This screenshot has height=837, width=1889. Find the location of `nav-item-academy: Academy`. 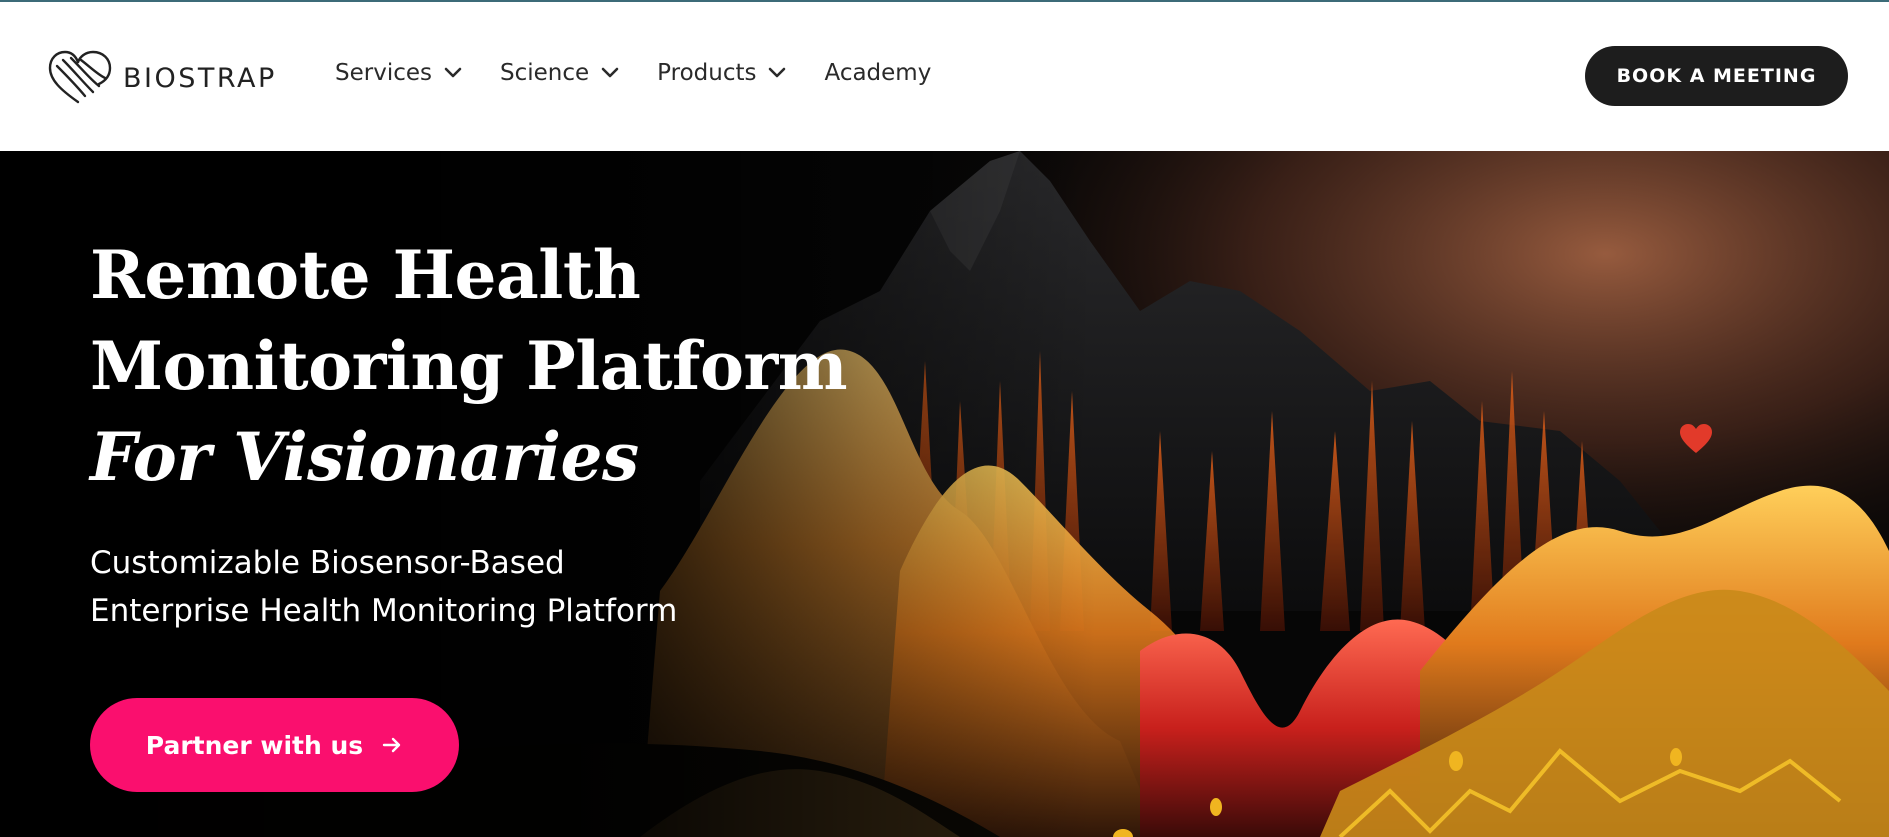

nav-item-academy: Academy is located at coordinates (877, 73).